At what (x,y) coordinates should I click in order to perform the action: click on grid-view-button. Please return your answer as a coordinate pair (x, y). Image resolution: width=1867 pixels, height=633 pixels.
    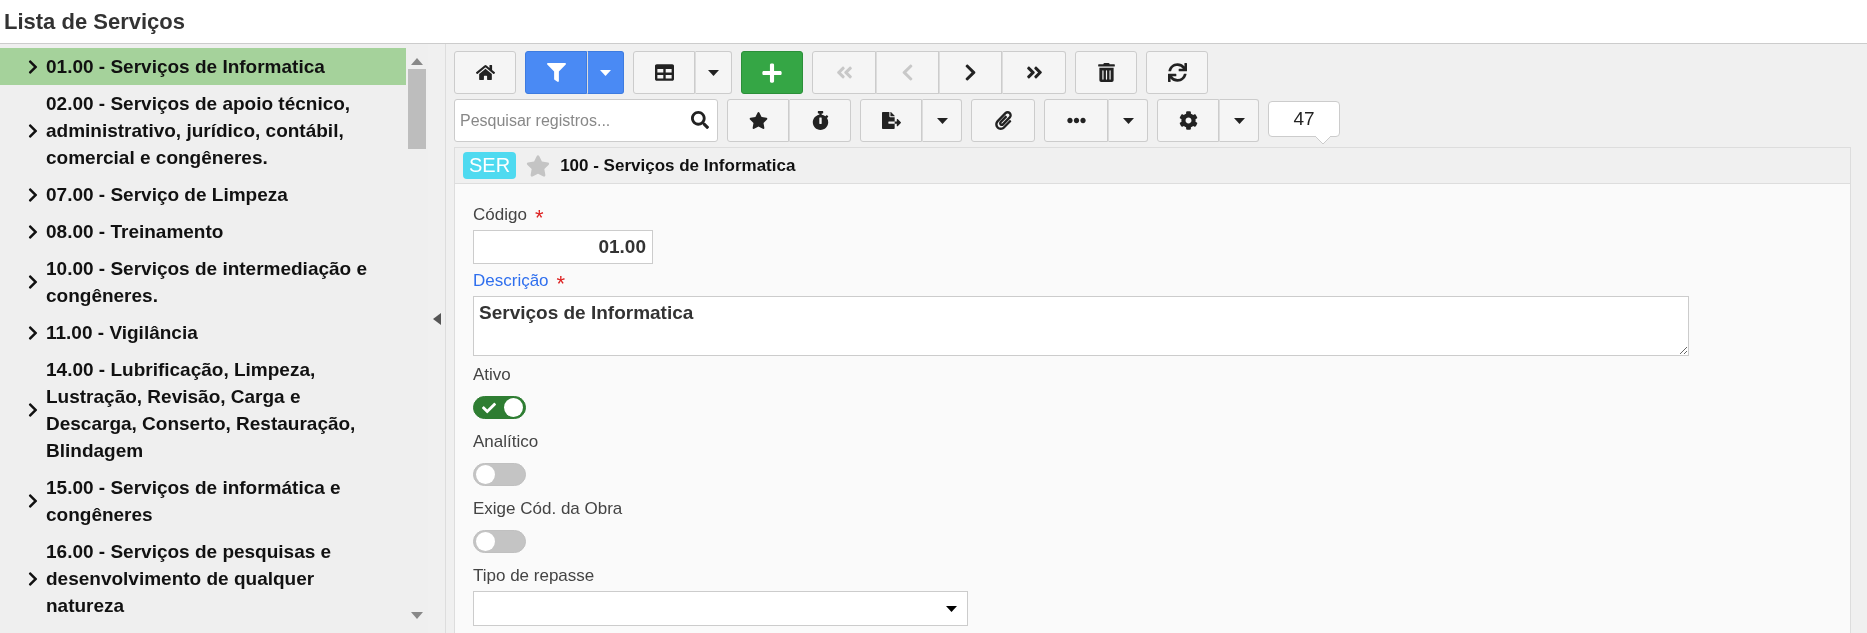
    Looking at the image, I should click on (664, 72).